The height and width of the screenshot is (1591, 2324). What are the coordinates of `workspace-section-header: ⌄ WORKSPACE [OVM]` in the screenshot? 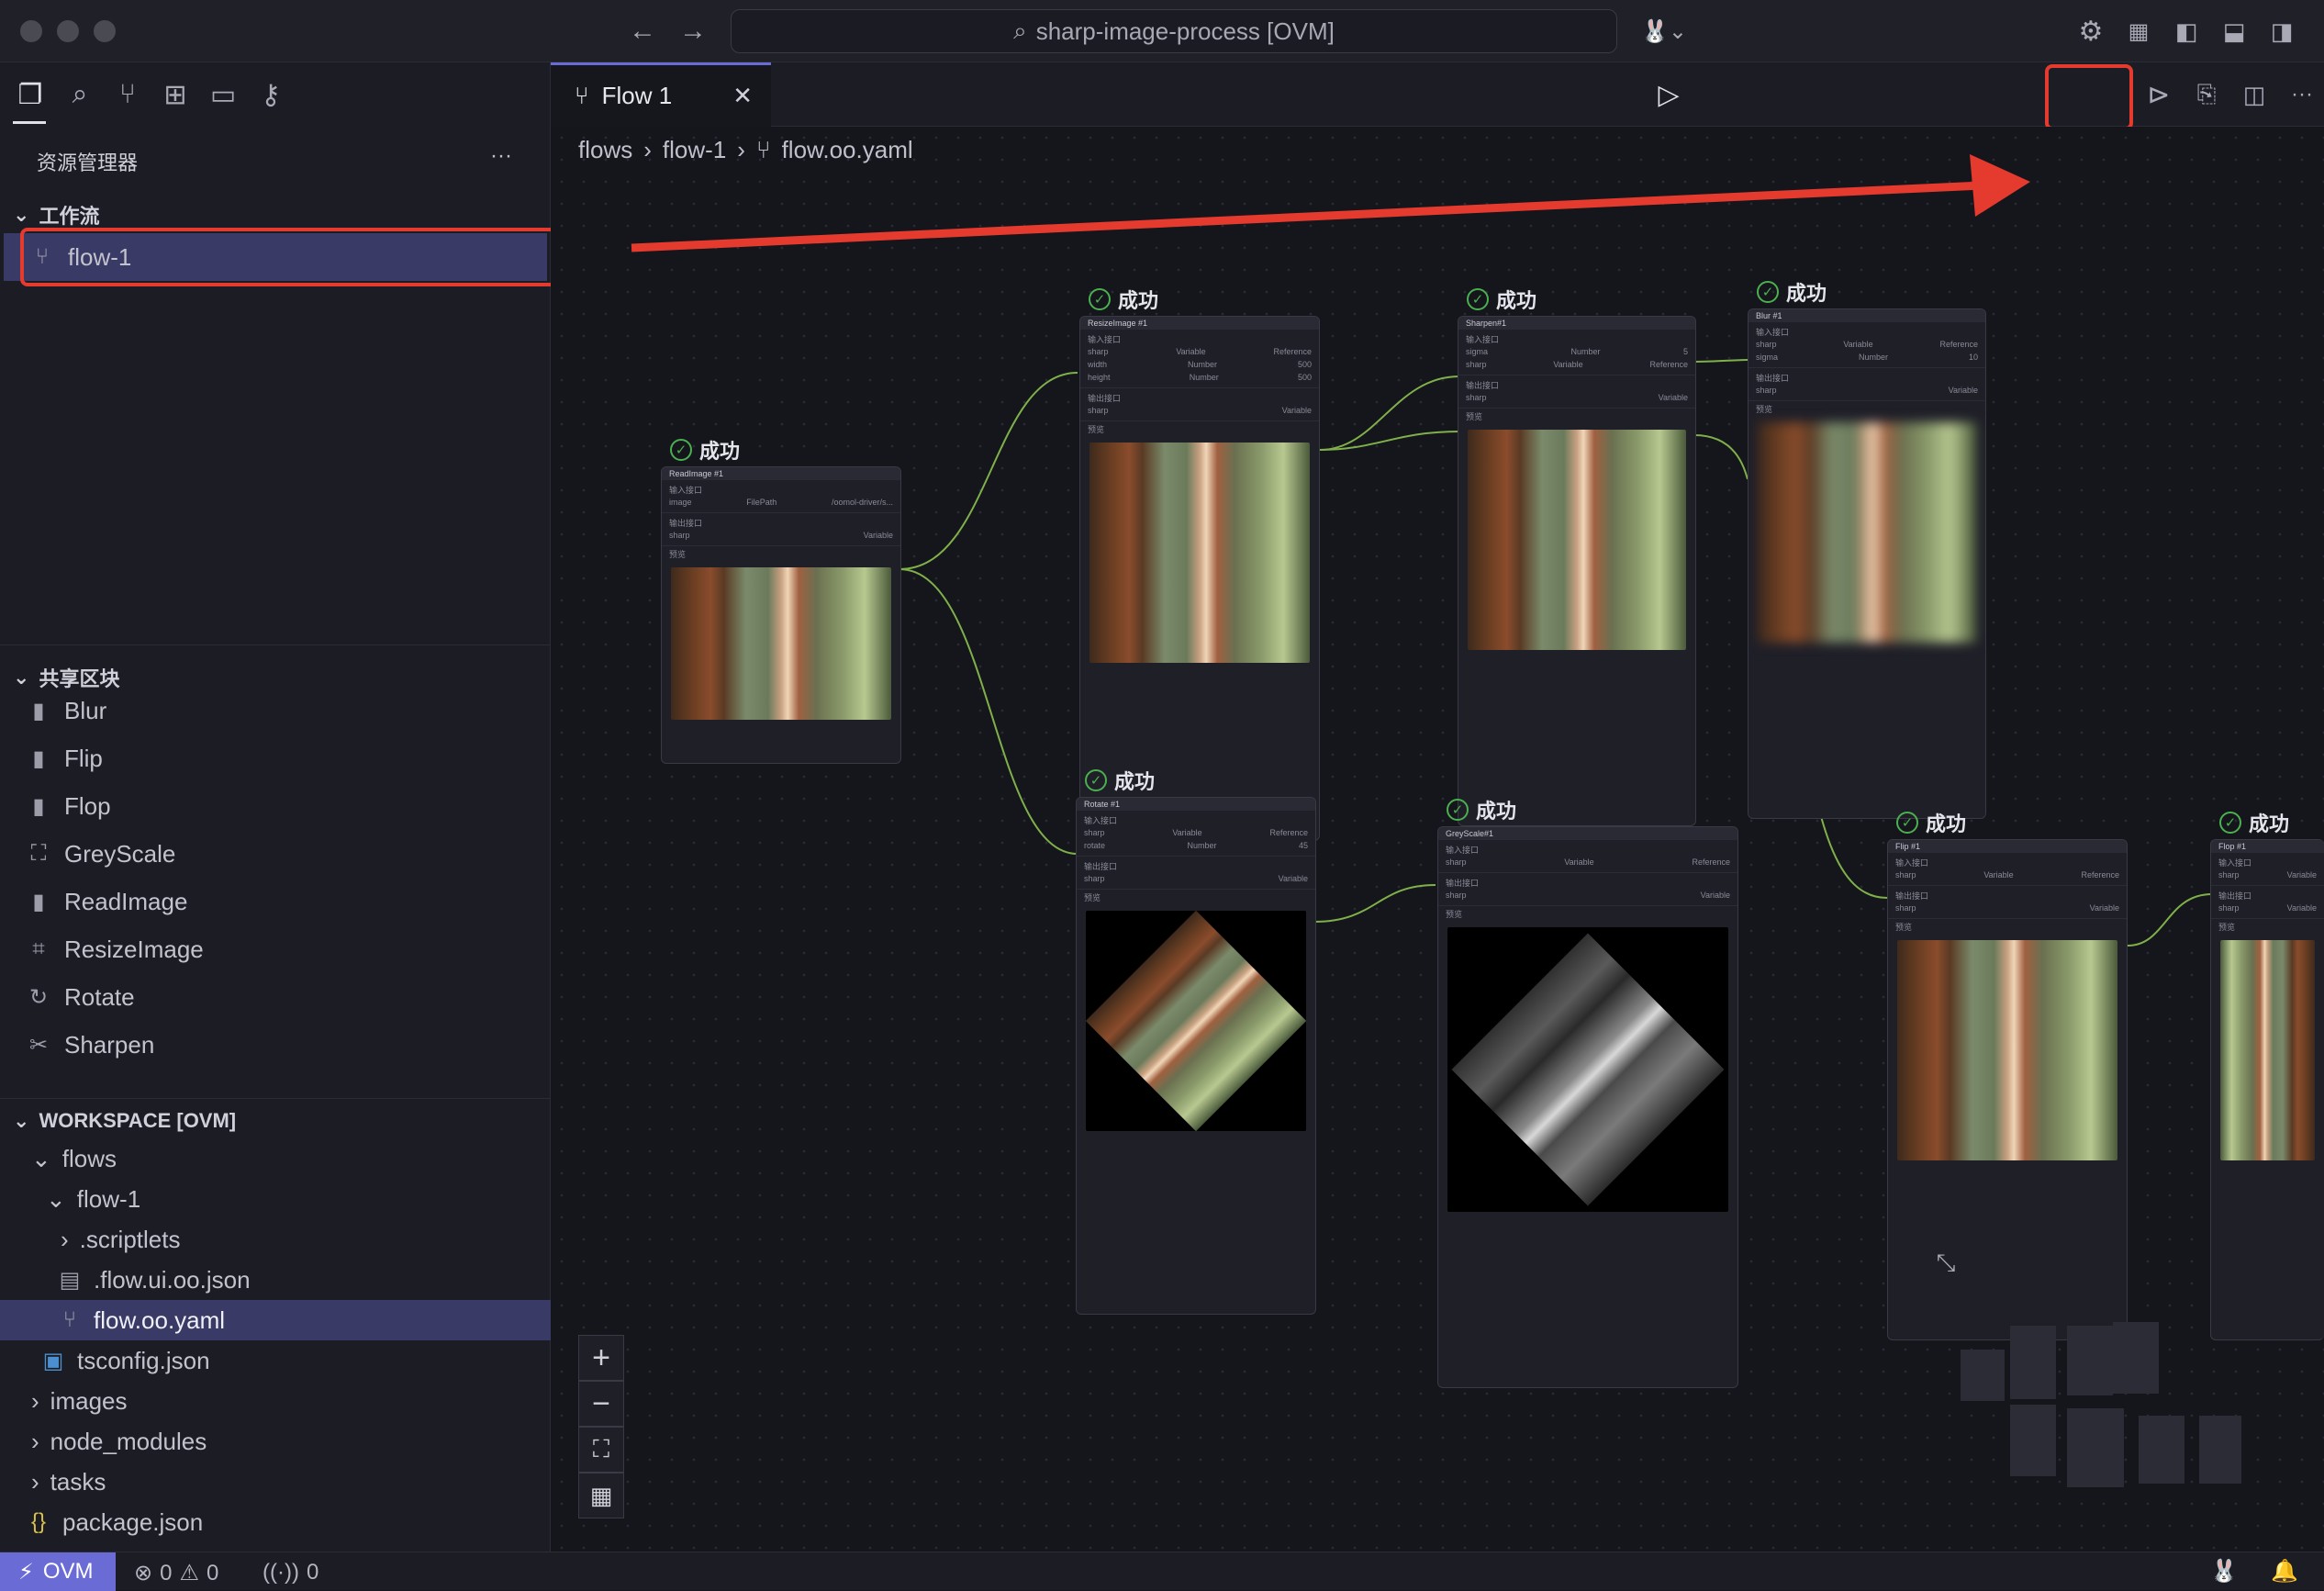 It's located at (124, 1121).